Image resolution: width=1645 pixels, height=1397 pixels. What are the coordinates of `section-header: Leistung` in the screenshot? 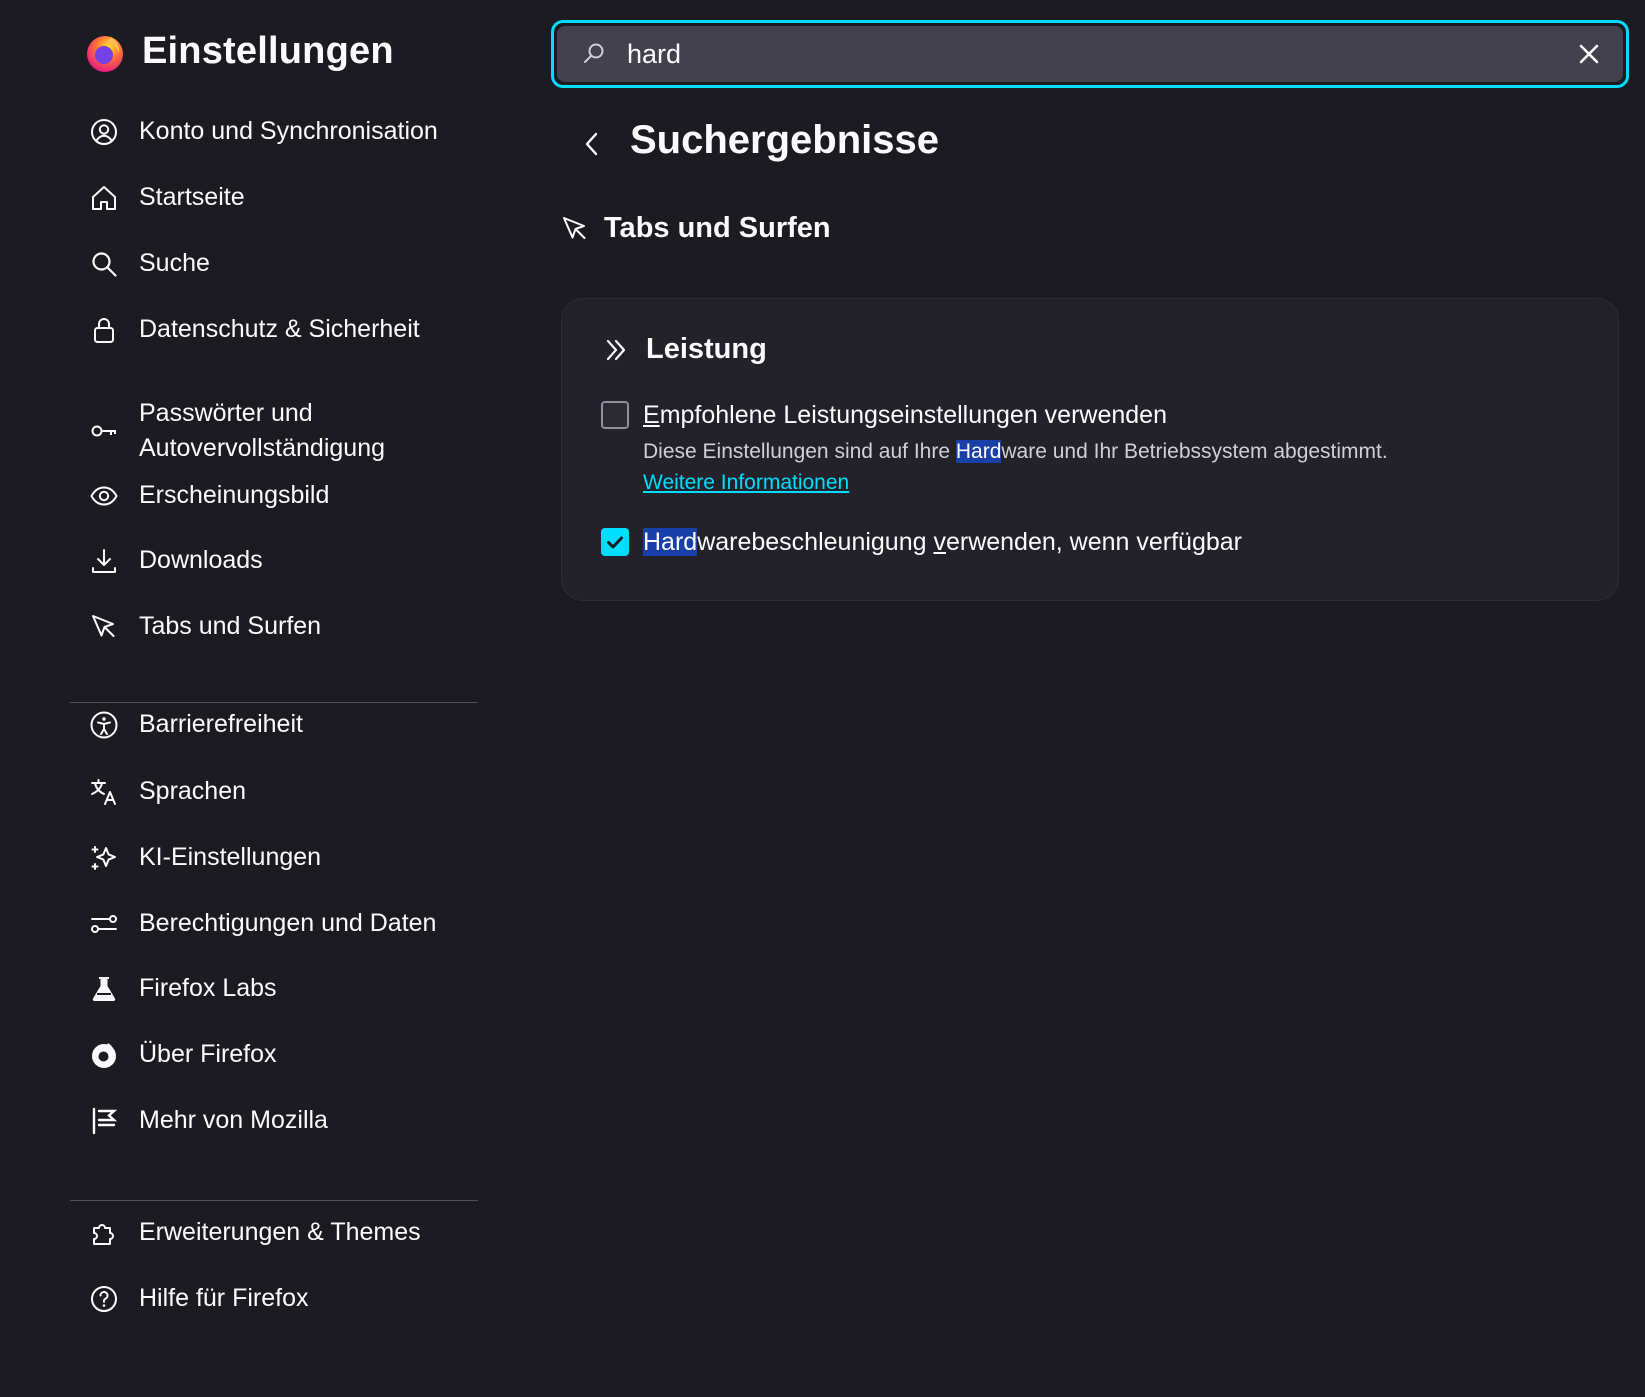 It's located at (684, 349).